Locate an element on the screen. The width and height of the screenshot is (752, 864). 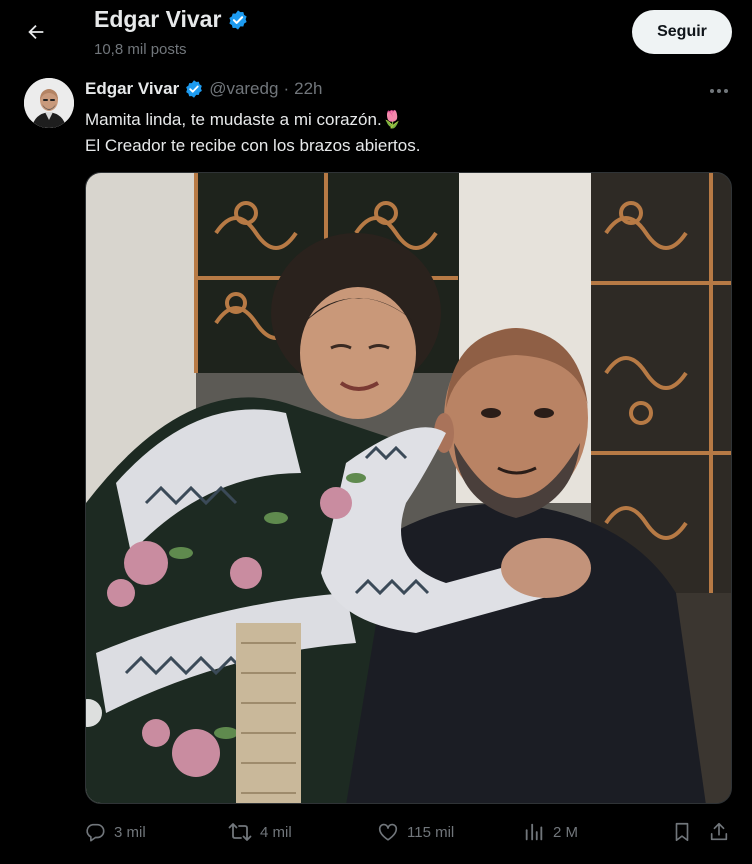
more-options-button is located at coordinates (719, 91).